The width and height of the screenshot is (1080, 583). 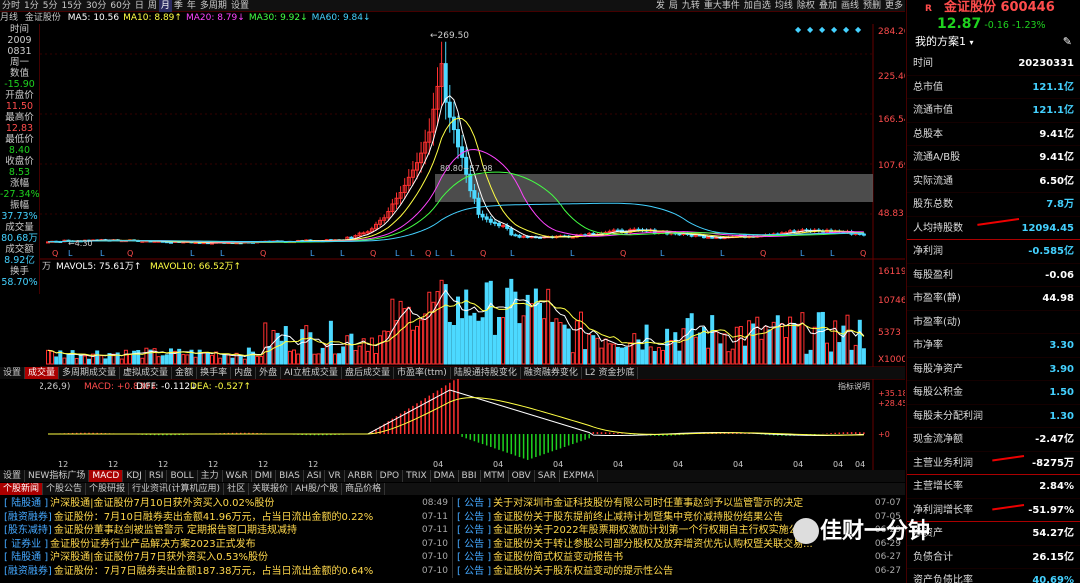 I want to click on indicator-tab: DPO, so click(x=390, y=476).